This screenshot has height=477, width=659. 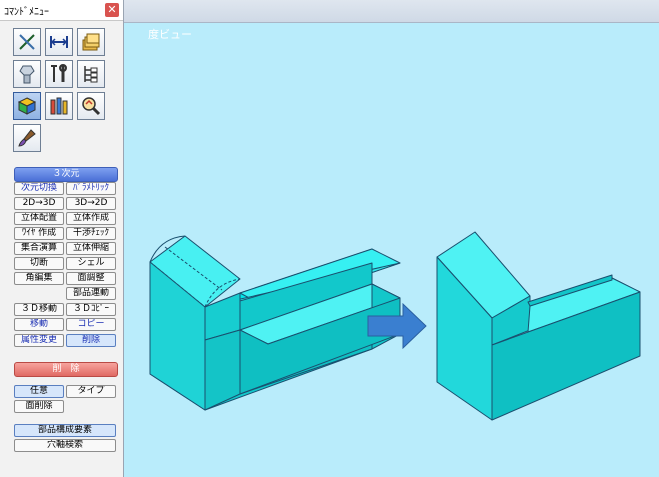 I want to click on copy-3d-button: ３Ｄｺﾋﾟｰ, so click(x=91, y=309).